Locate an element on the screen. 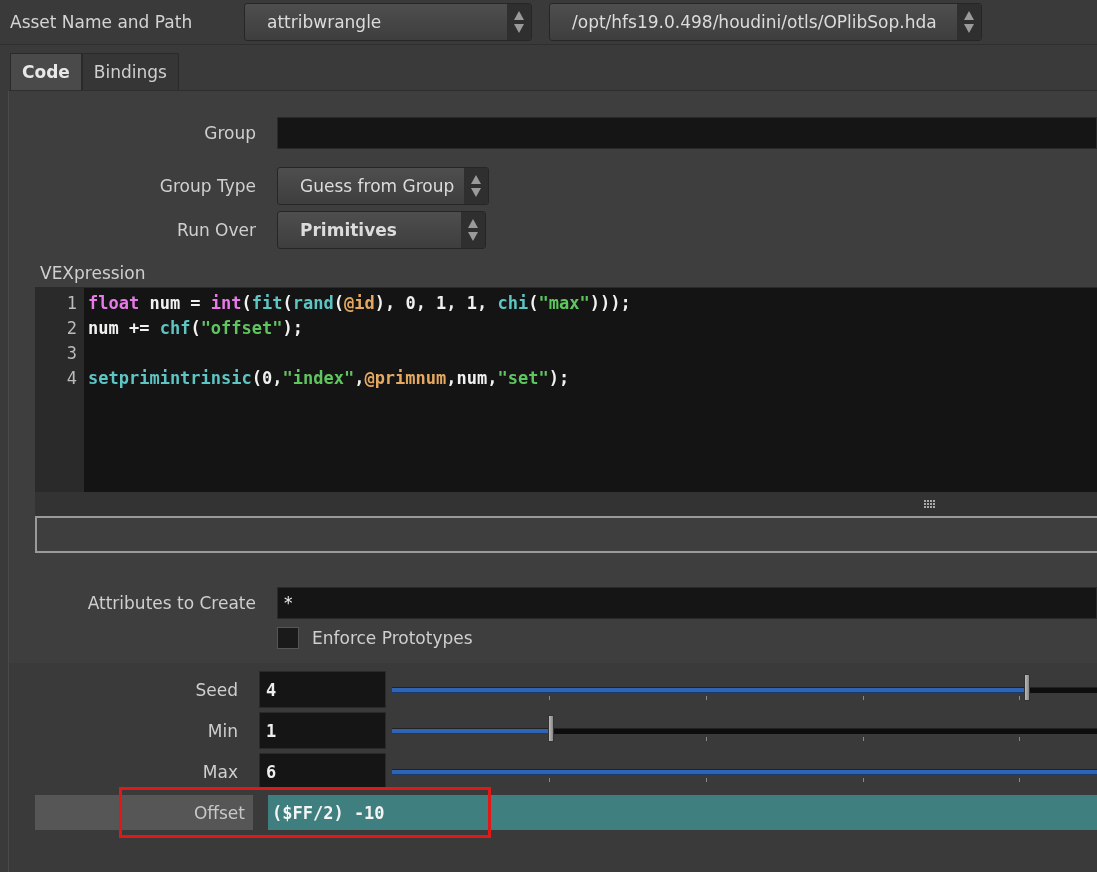 The width and height of the screenshot is (1097, 872). slider-label: Max is located at coordinates (219, 771).